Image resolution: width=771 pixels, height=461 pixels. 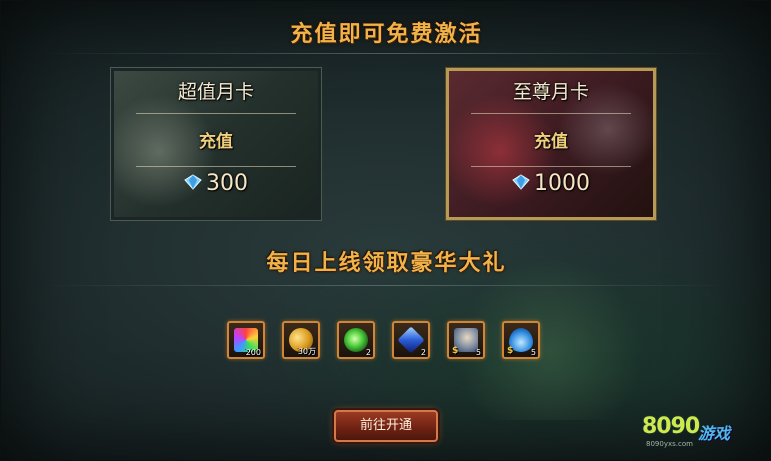 I want to click on reward-item: 30万, so click(x=301, y=340).